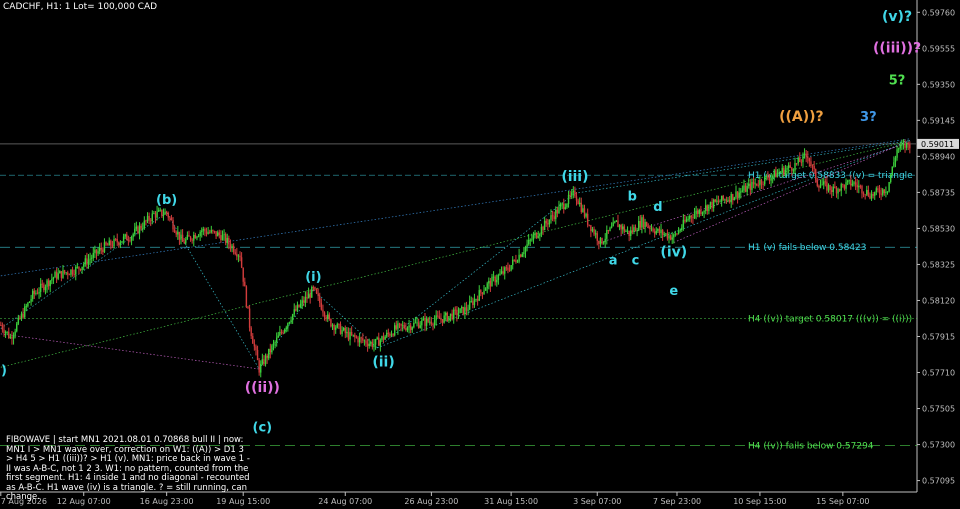 The width and height of the screenshot is (960, 509). Describe the element at coordinates (938, 300) in the screenshot. I see `price-tick-label: 0.58120` at that location.